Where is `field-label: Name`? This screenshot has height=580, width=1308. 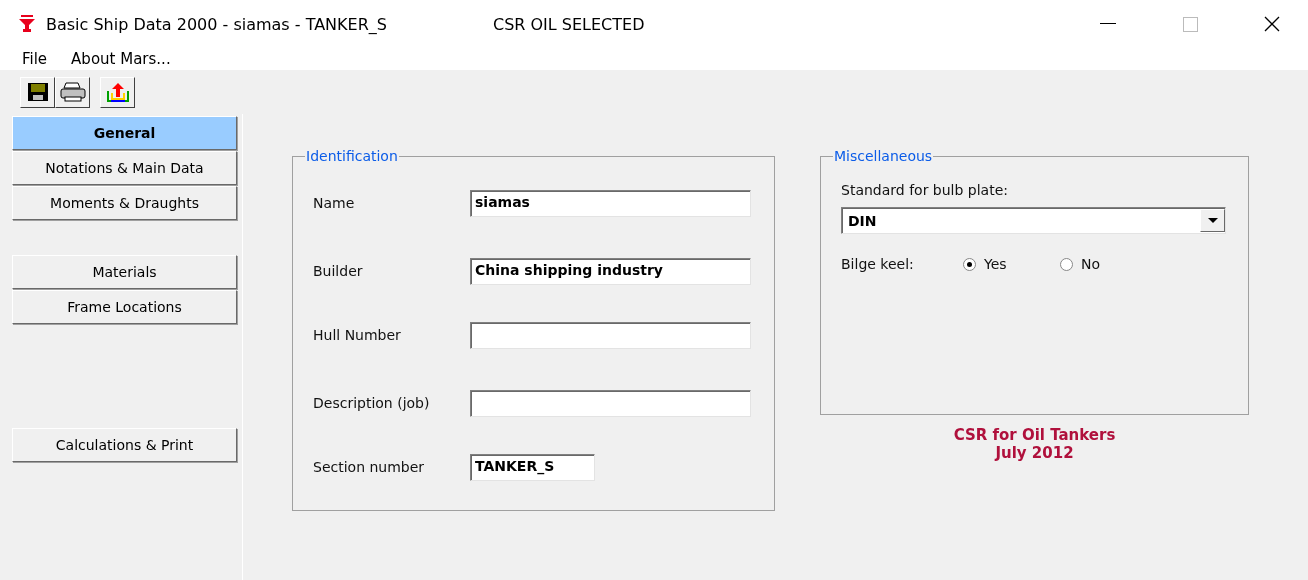 field-label: Name is located at coordinates (334, 203).